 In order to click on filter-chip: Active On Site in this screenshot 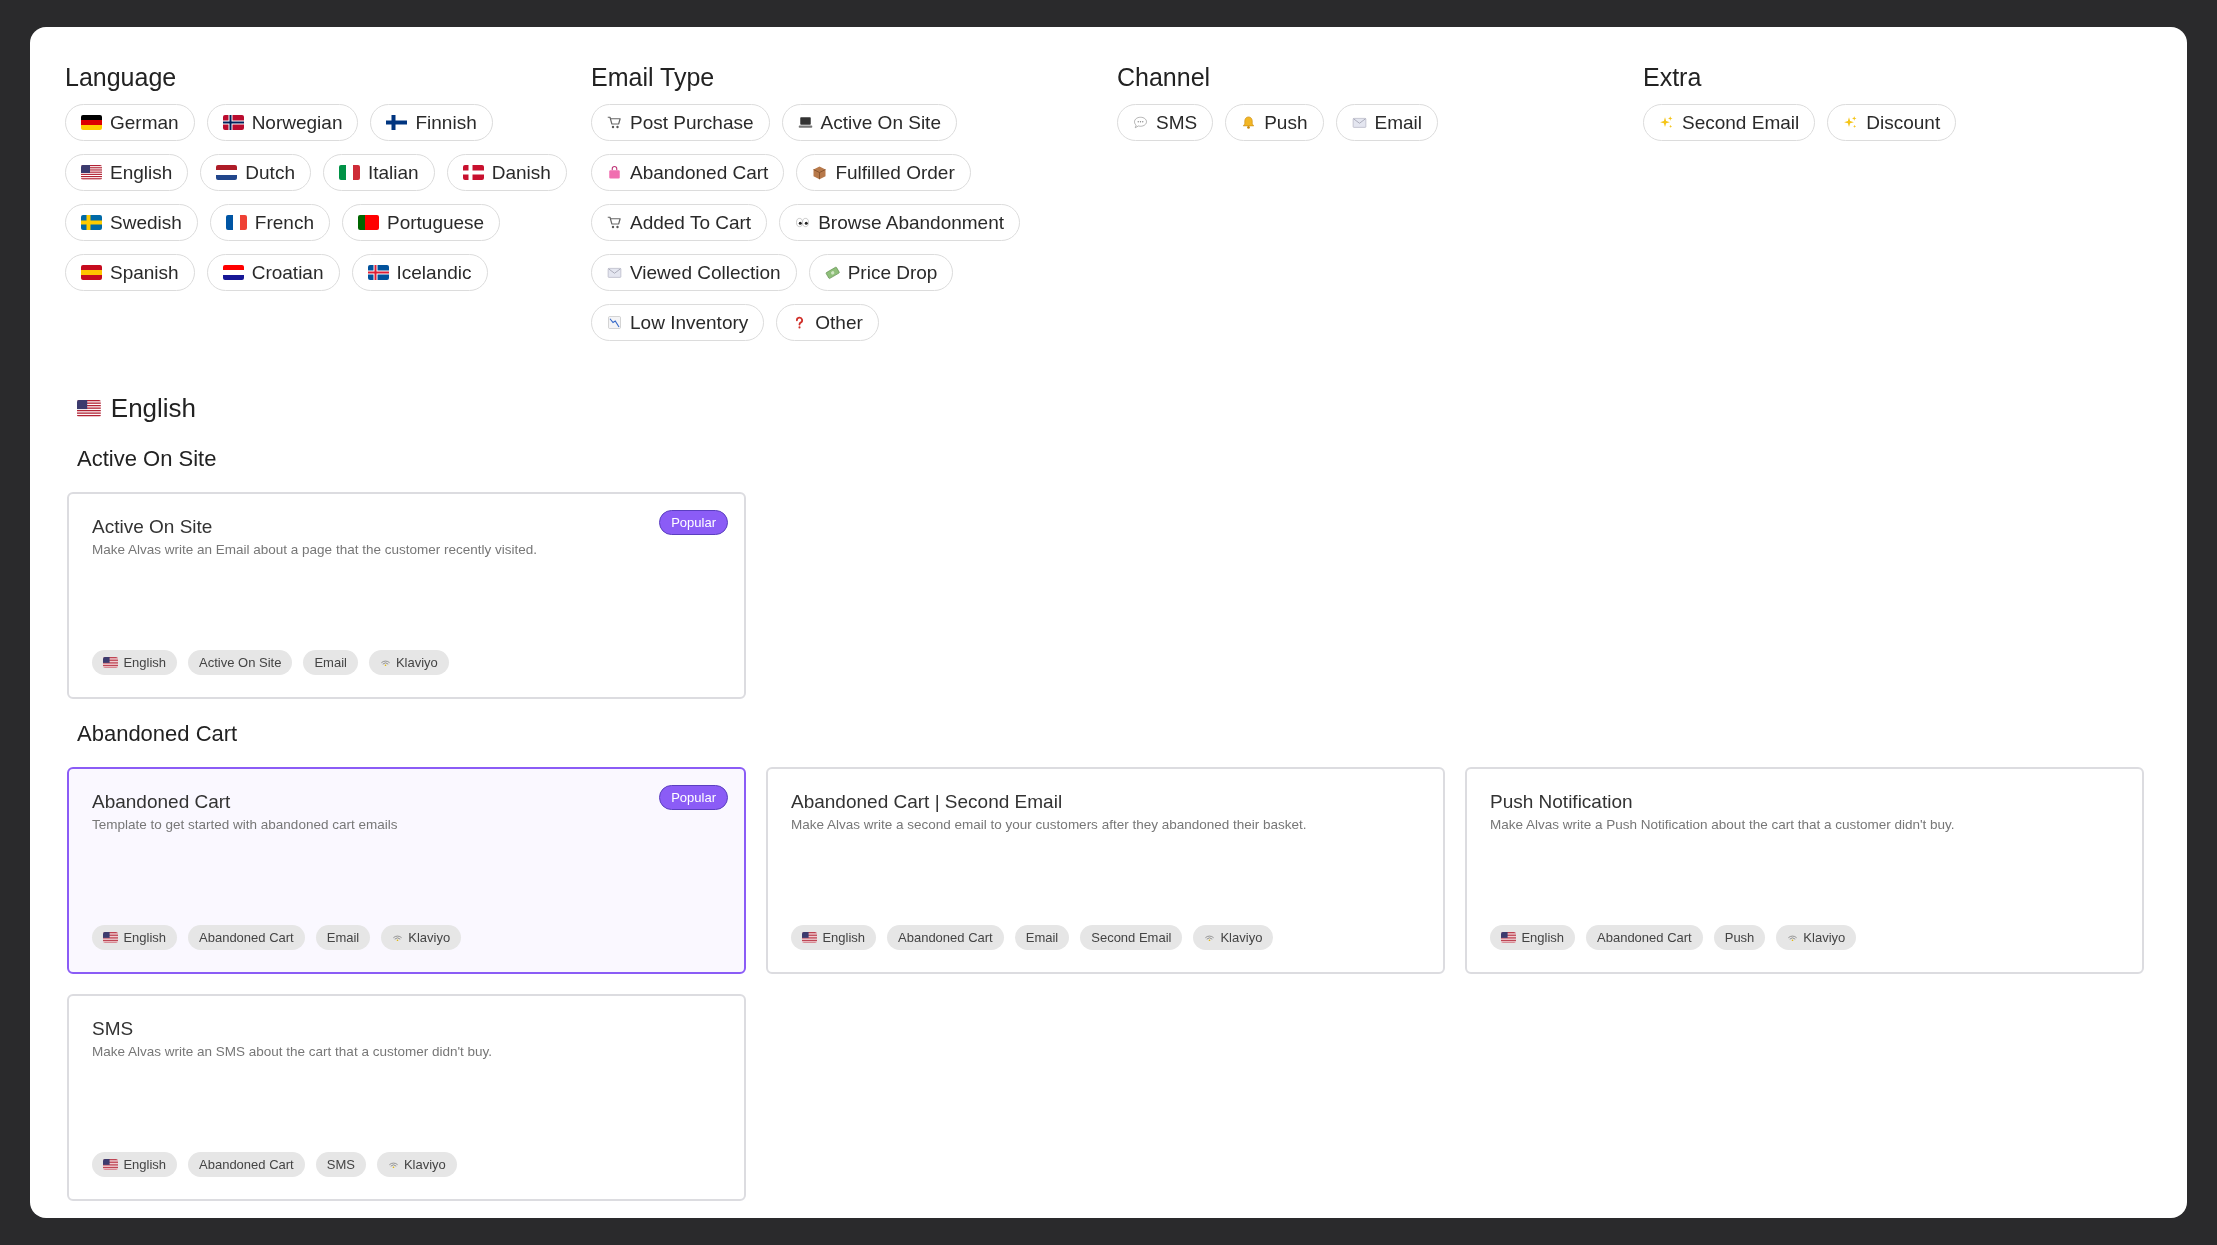, I will do `click(869, 122)`.